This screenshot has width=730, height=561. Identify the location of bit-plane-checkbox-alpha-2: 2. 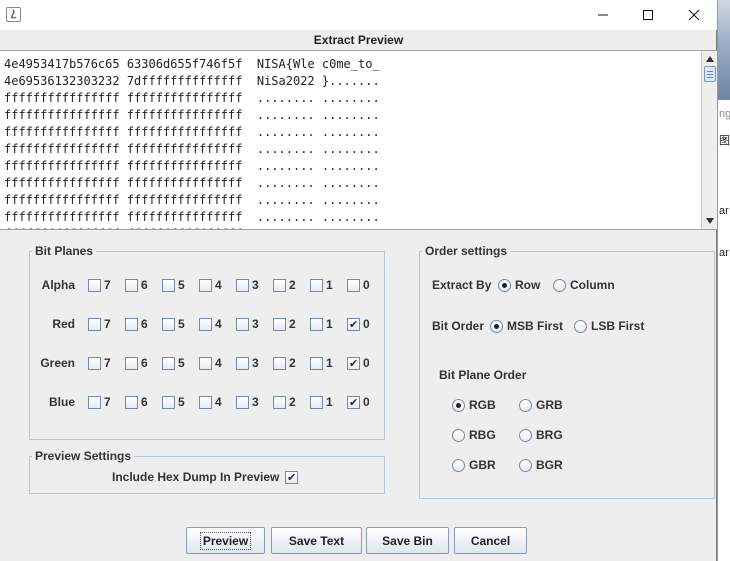
(284, 285).